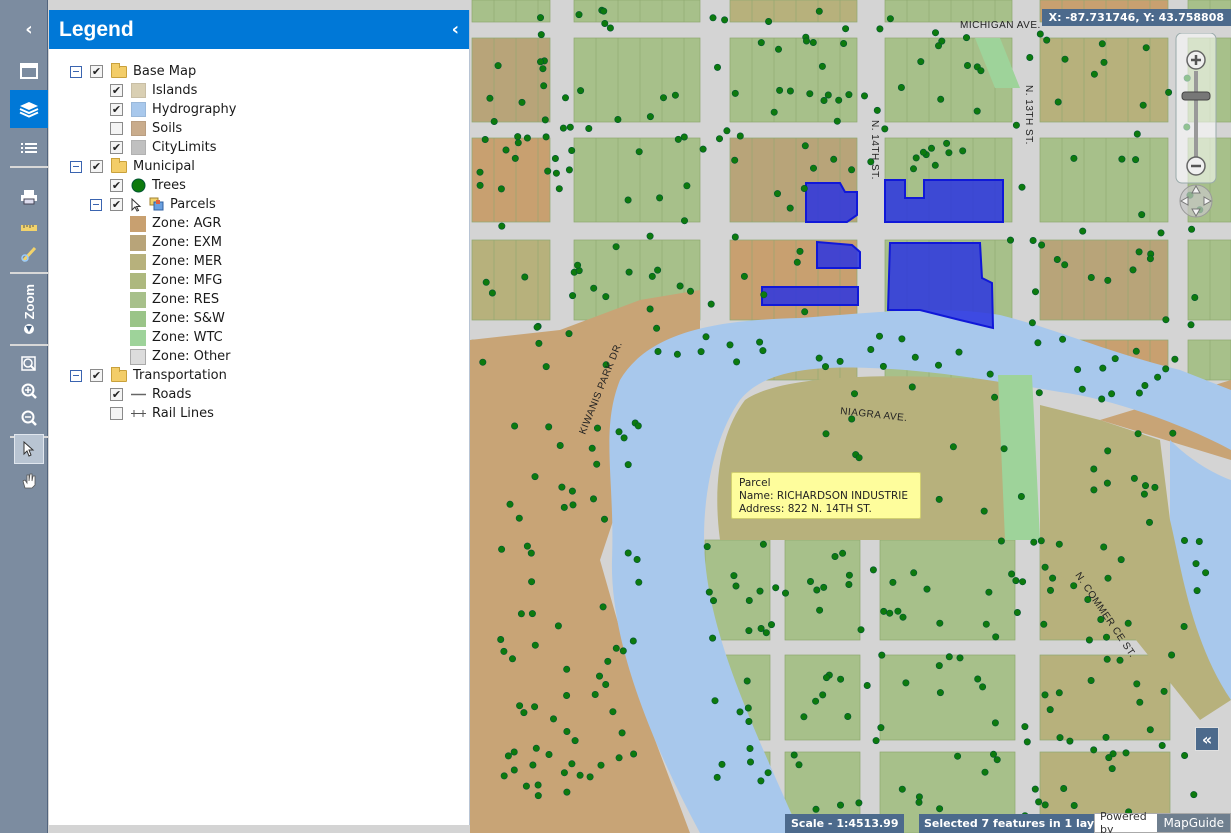  What do you see at coordinates (1196, 60) in the screenshot?
I see `zoom-in-nav-button` at bounding box center [1196, 60].